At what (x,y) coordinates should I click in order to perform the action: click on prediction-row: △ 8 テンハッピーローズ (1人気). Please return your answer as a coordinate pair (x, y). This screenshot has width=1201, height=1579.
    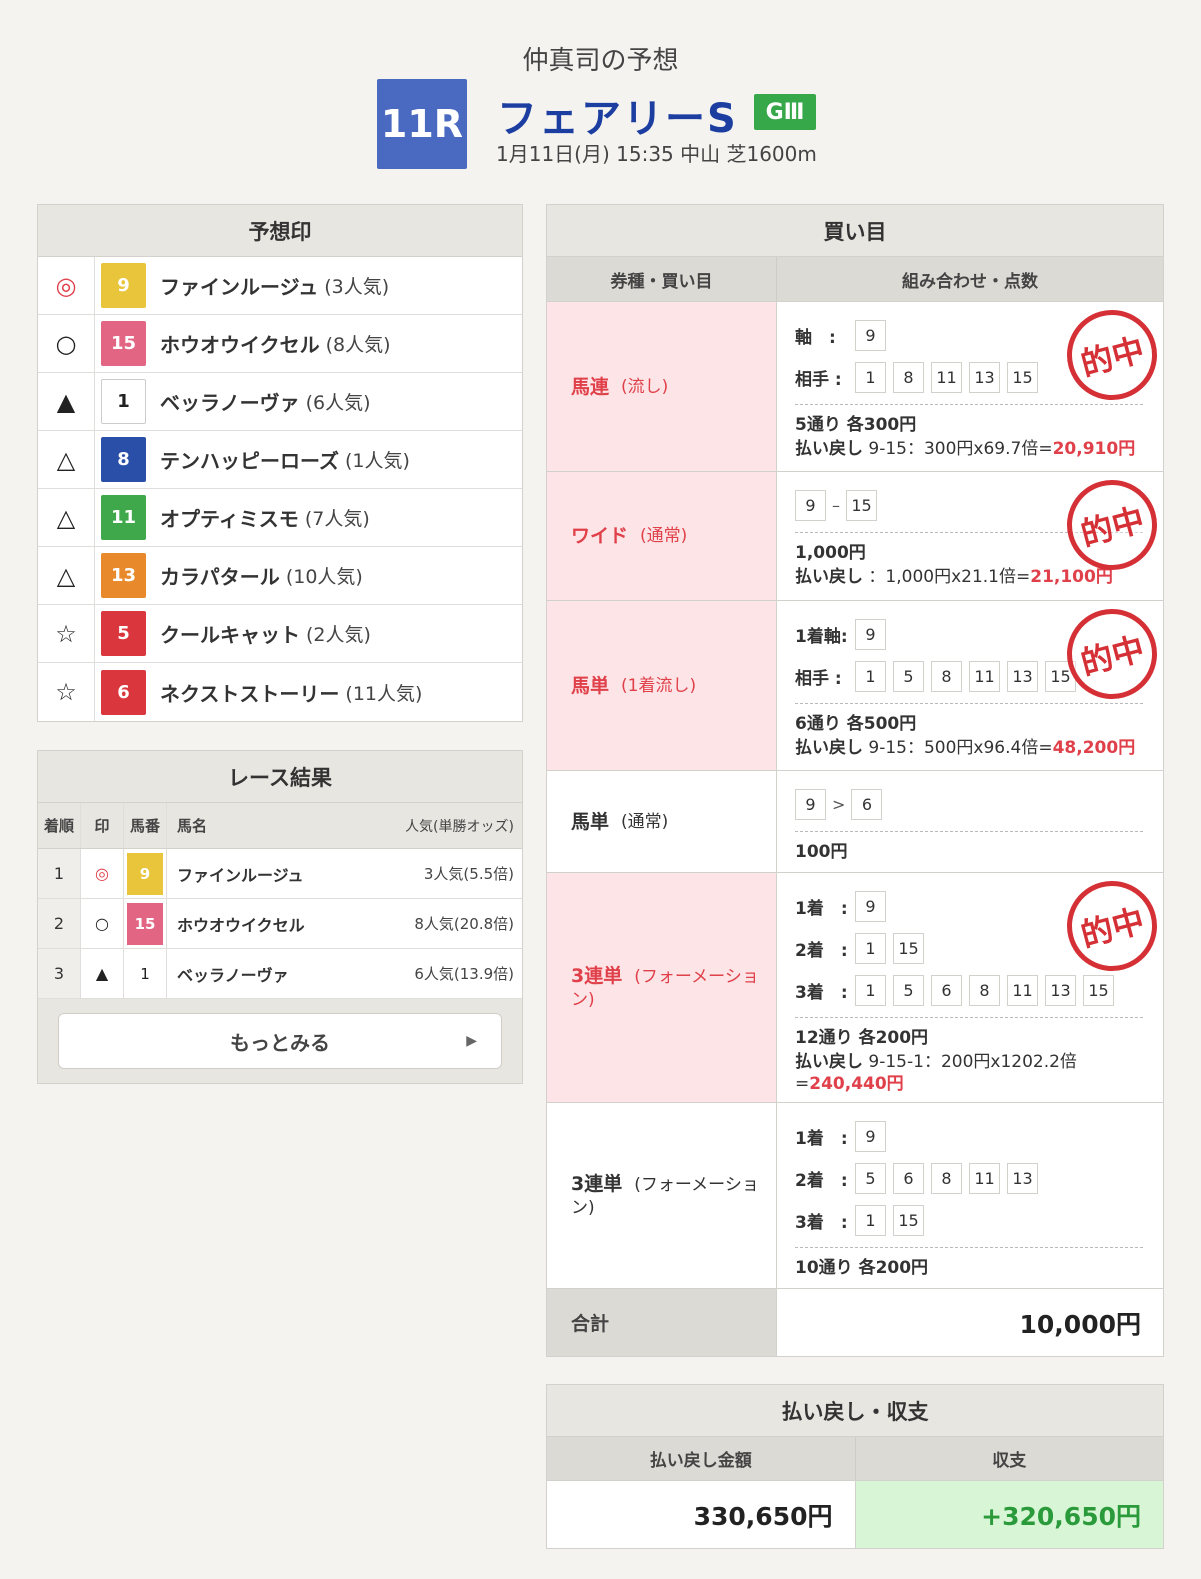
    Looking at the image, I should click on (280, 460).